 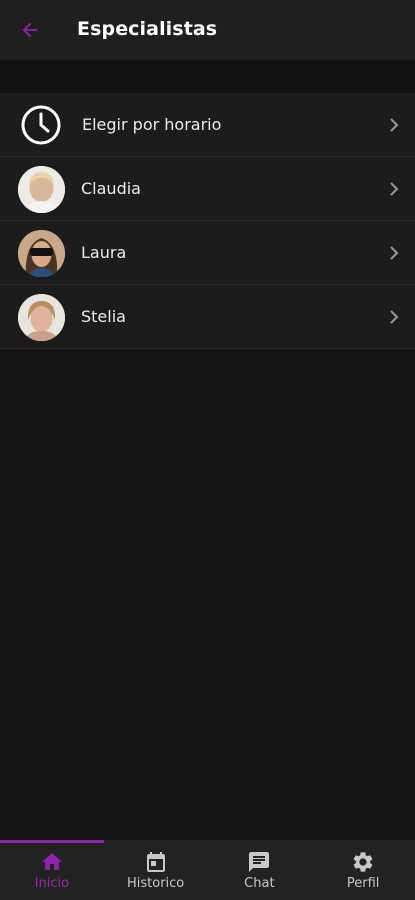 I want to click on app-bar: Especialistas, so click(x=207, y=30).